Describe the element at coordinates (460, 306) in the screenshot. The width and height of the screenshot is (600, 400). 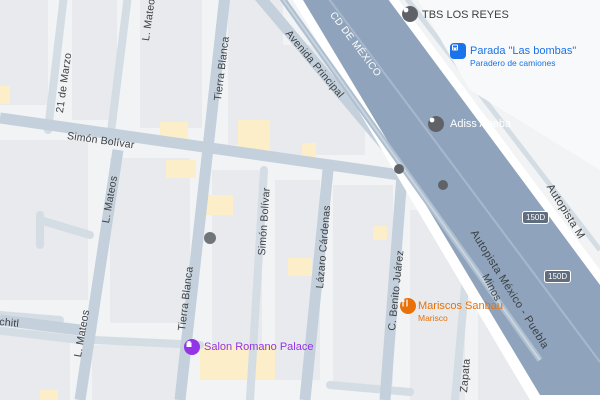
I see `poi-label: Mariscos Sanbau` at that location.